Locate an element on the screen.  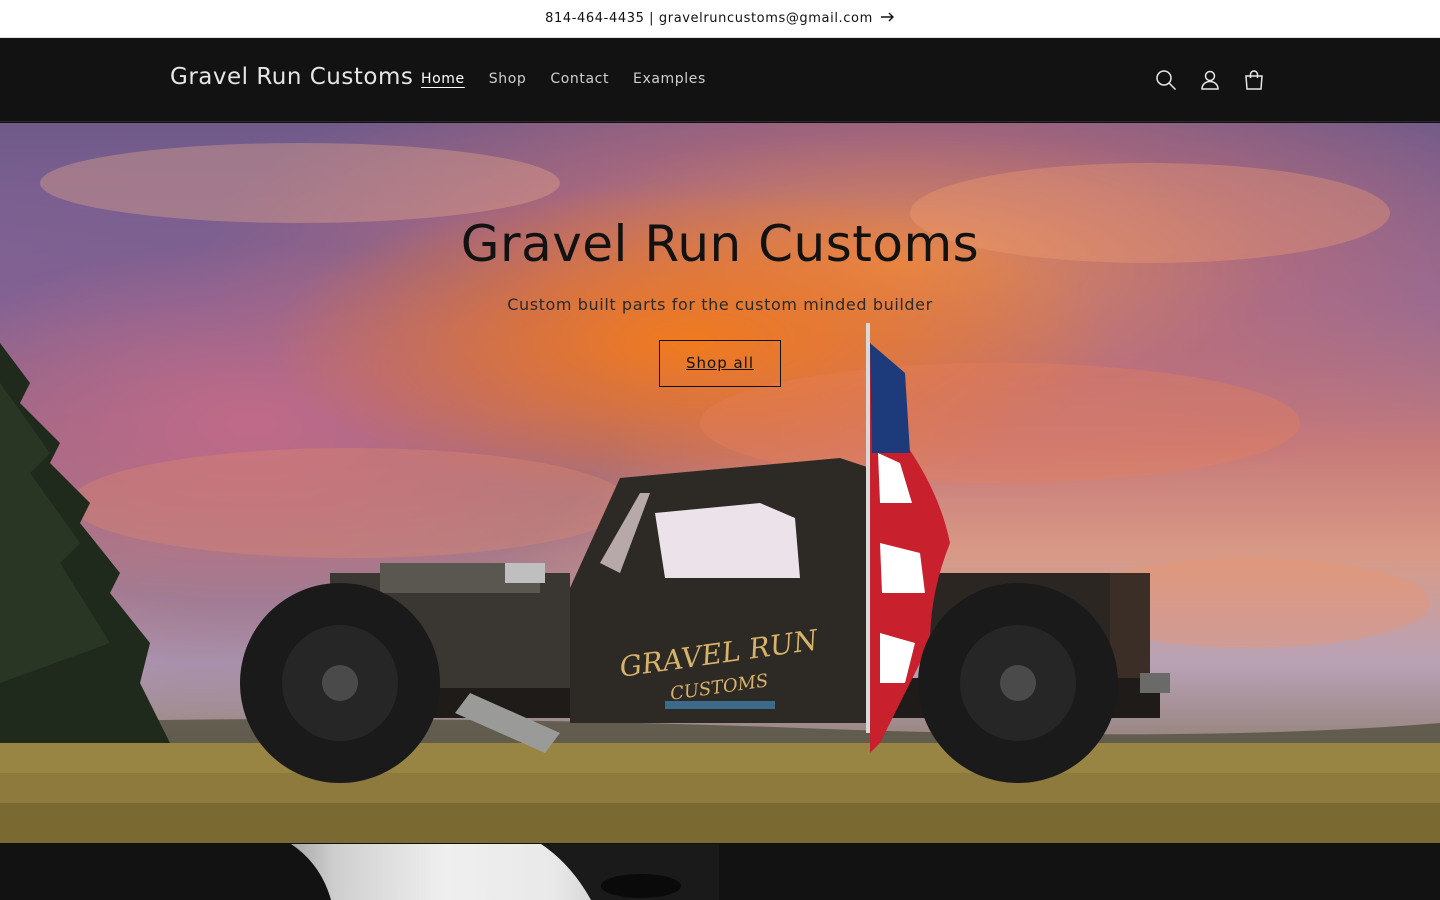
account-icon is located at coordinates (1210, 80).